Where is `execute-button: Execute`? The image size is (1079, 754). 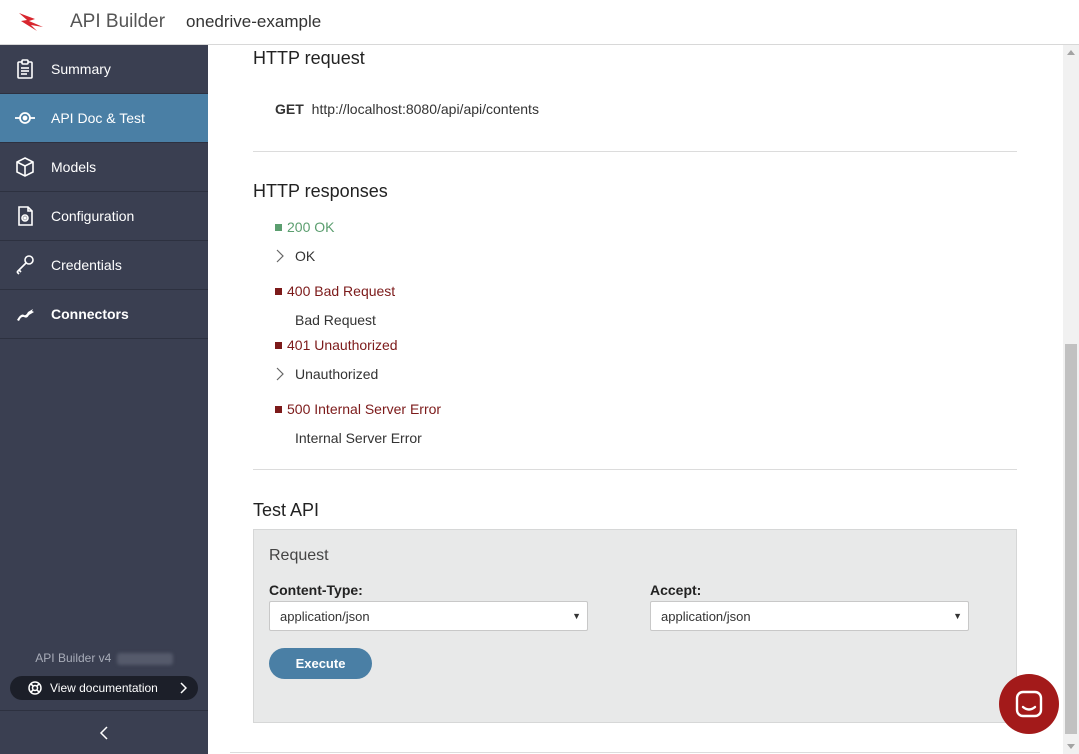 execute-button: Execute is located at coordinates (320, 663).